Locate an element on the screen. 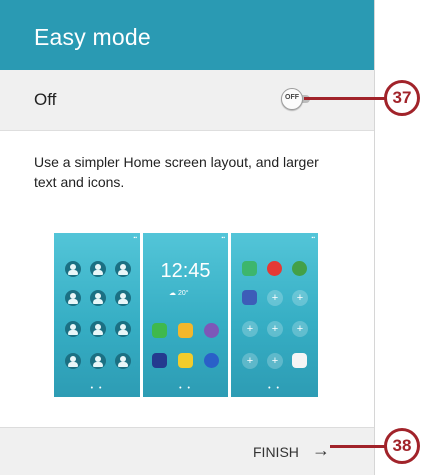 The height and width of the screenshot is (475, 426). toggle-label: Off is located at coordinates (45, 99).